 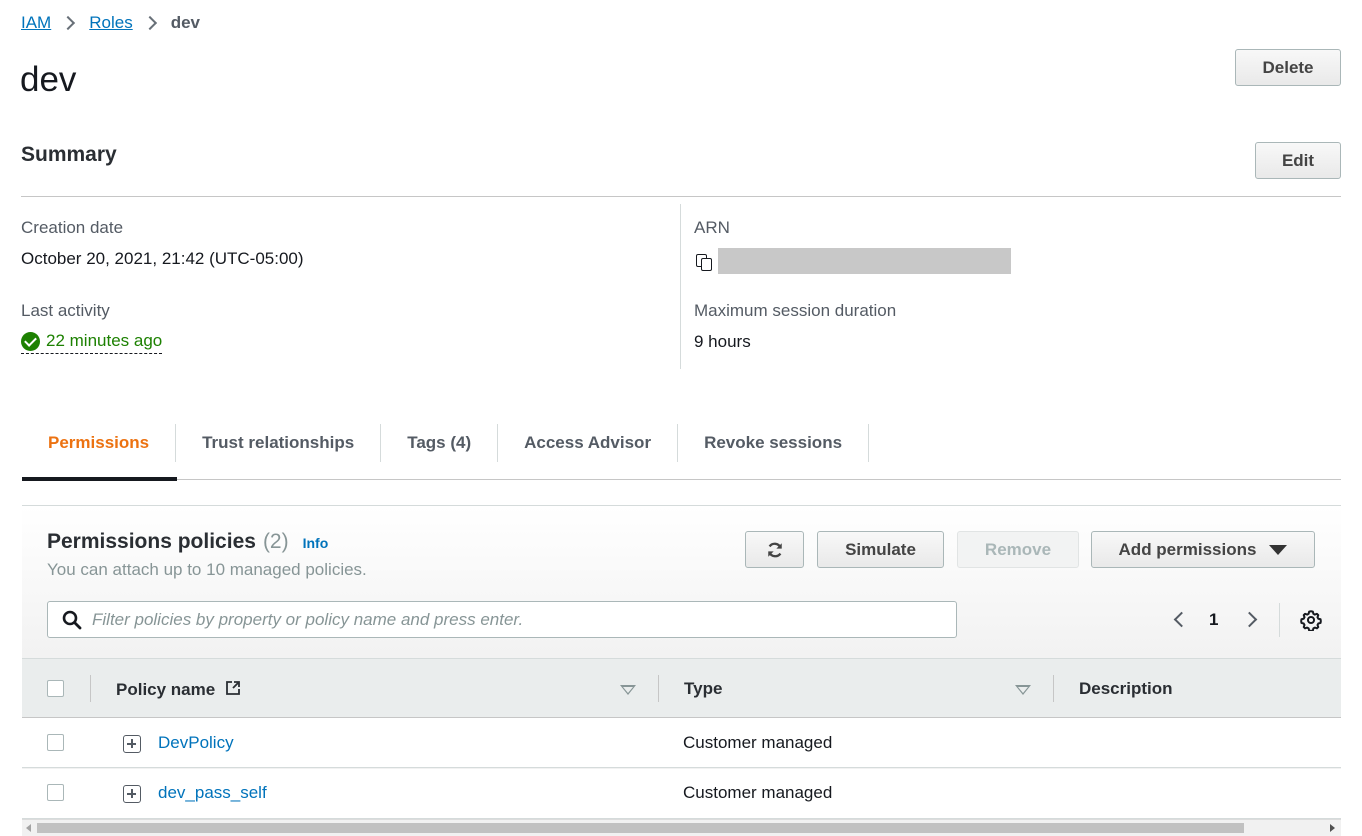 I want to click on active-tab-indicator, so click(x=99, y=479).